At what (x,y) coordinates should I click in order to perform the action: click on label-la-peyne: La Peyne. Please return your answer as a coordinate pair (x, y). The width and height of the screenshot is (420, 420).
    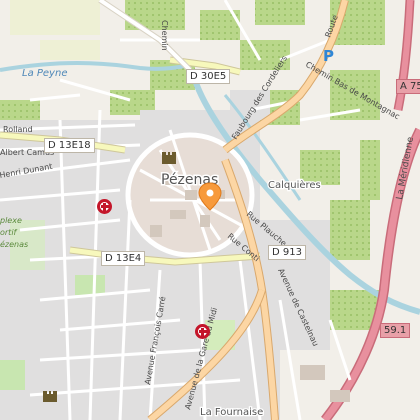
    Looking at the image, I should click on (44, 73).